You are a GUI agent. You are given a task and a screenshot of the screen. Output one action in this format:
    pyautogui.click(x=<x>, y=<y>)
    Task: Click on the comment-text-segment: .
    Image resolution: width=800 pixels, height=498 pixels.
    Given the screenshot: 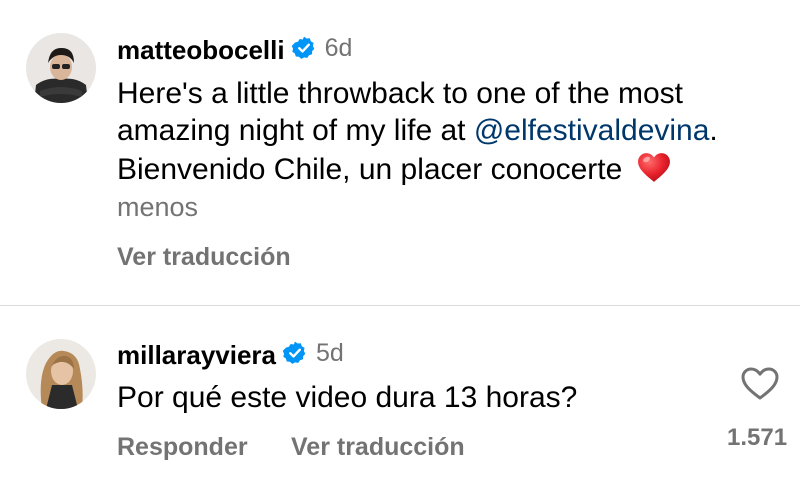 What is the action you would take?
    pyautogui.click(x=713, y=130)
    